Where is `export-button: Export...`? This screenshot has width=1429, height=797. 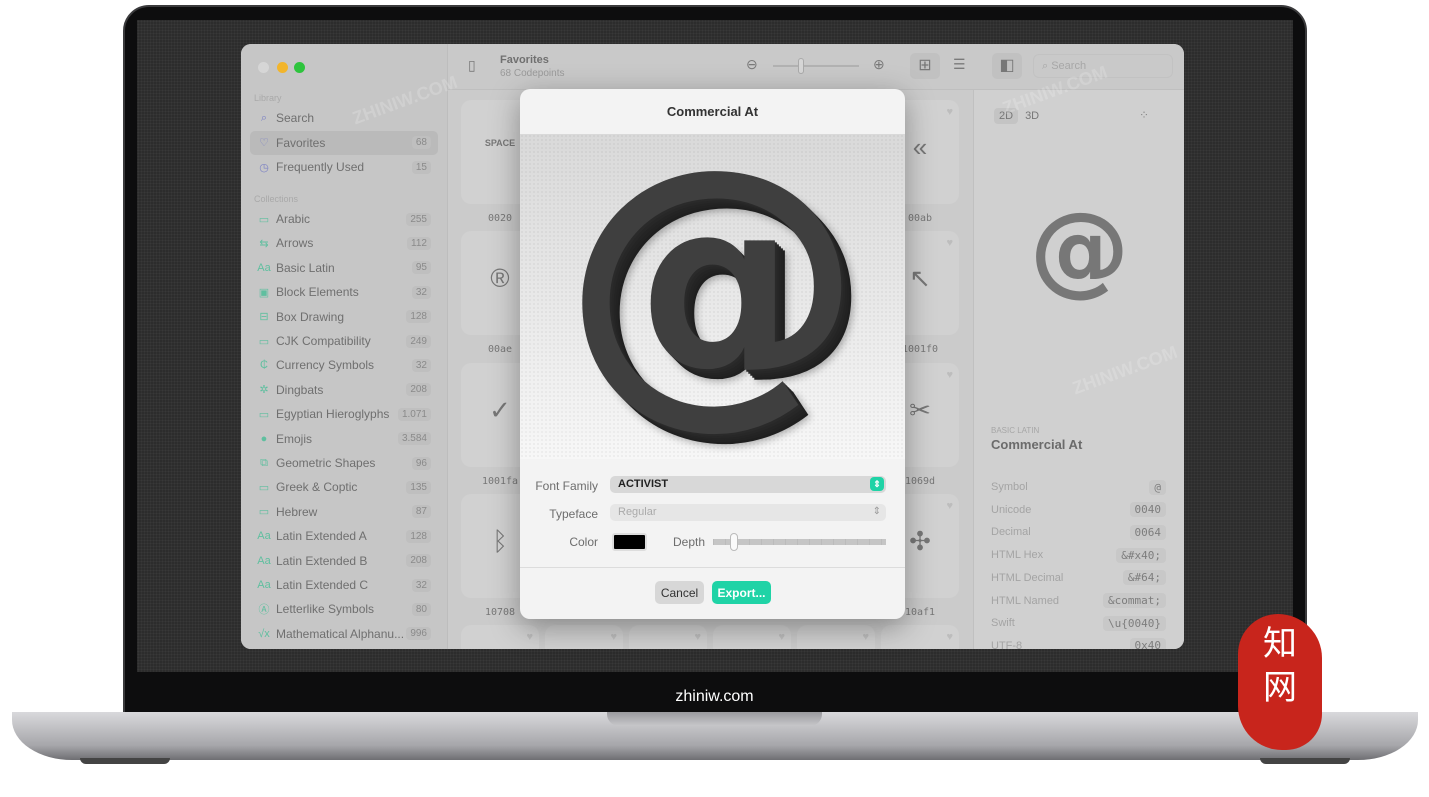
export-button: Export... is located at coordinates (741, 592).